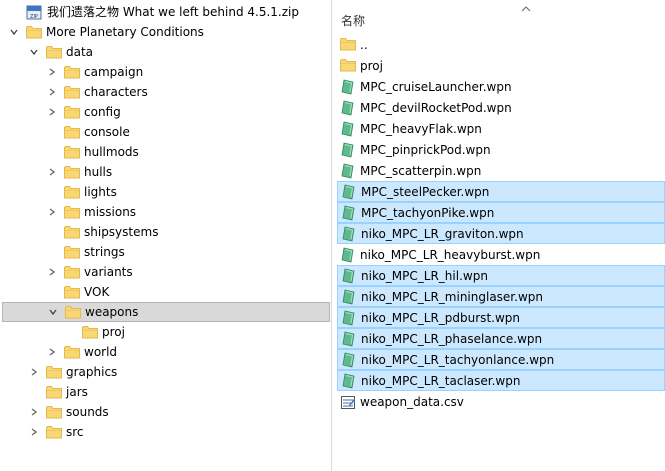 The height and width of the screenshot is (471, 665). What do you see at coordinates (501, 212) in the screenshot?
I see `file-list-item: MPC_tachyonPike.wpn` at bounding box center [501, 212].